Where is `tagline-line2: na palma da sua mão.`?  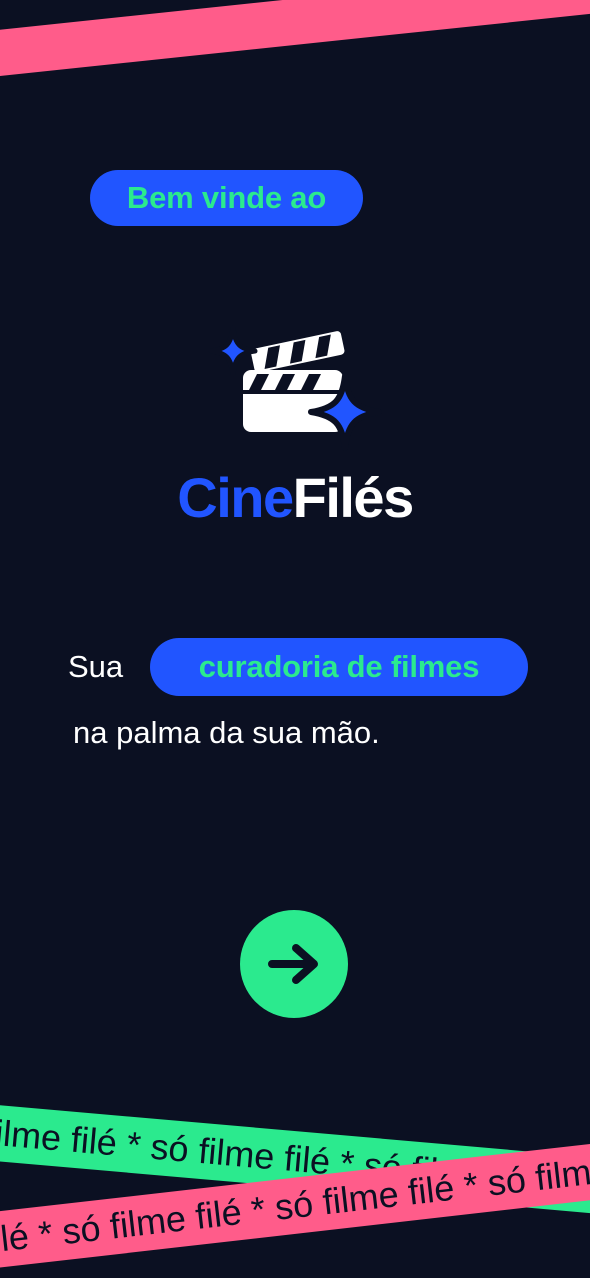 tagline-line2: na palma da sua mão. is located at coordinates (226, 732).